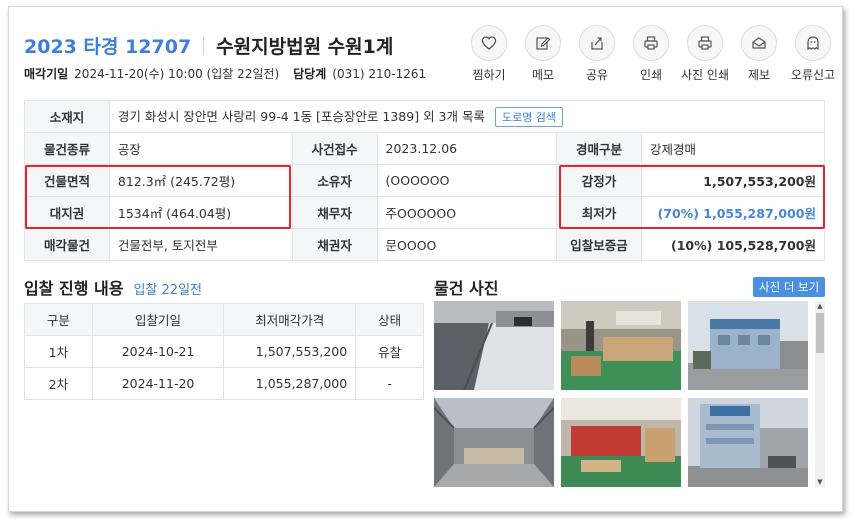 The image size is (855, 524). I want to click on share-icon, so click(597, 43).